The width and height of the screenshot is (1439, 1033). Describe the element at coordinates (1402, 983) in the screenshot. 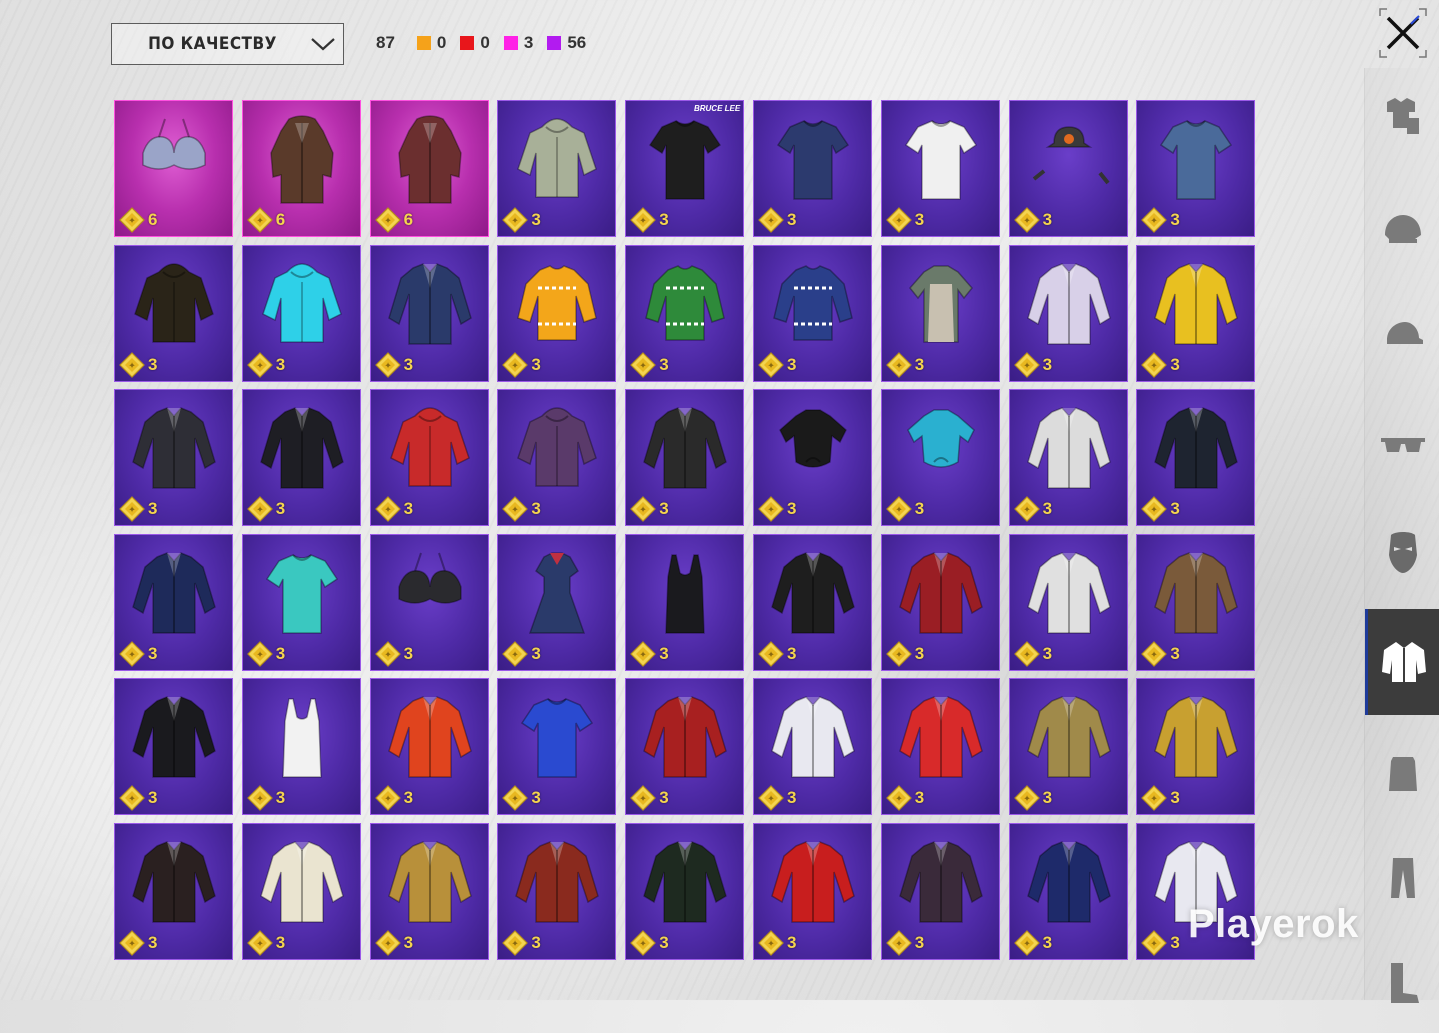

I see `tab-boots` at that location.